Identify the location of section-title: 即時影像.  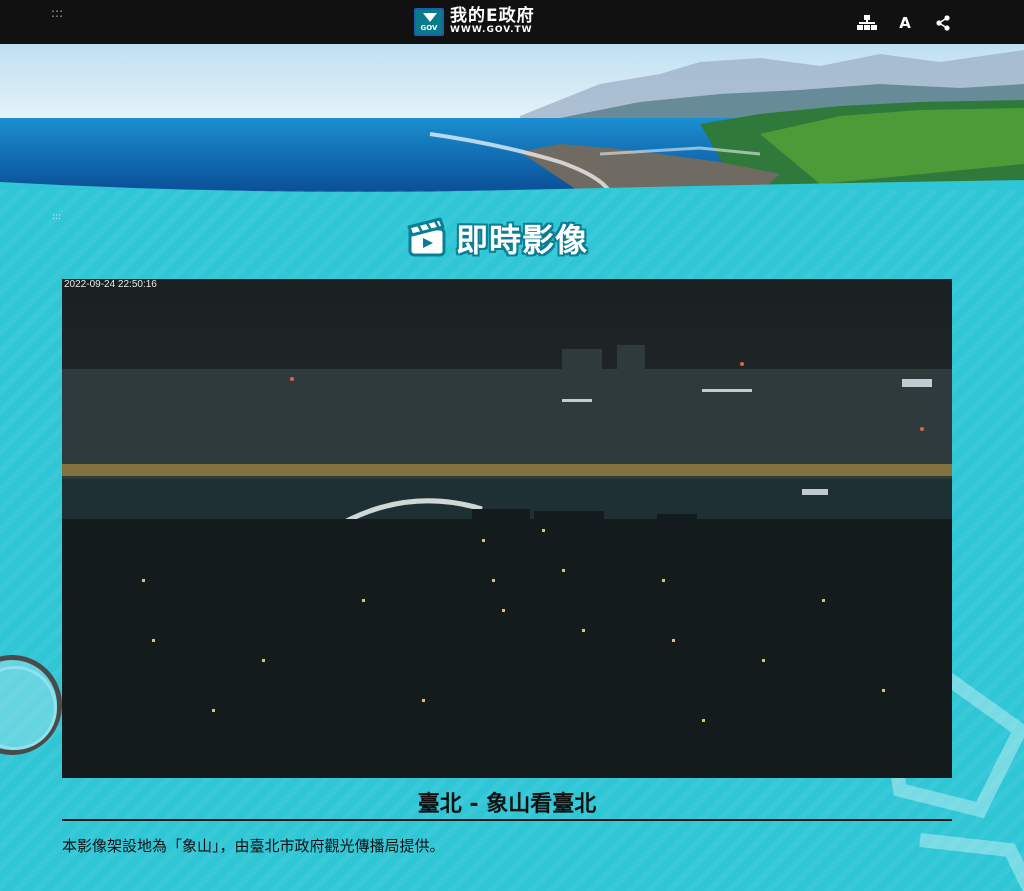
(522, 240).